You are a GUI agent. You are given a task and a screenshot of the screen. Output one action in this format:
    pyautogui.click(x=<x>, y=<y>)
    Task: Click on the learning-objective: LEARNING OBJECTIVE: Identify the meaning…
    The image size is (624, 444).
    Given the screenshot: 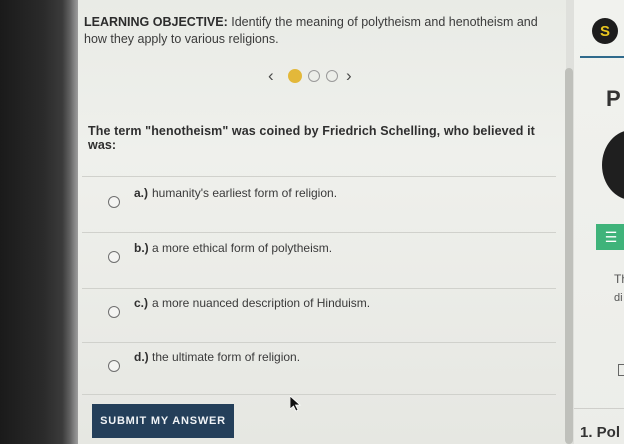 What is the action you would take?
    pyautogui.click(x=319, y=31)
    